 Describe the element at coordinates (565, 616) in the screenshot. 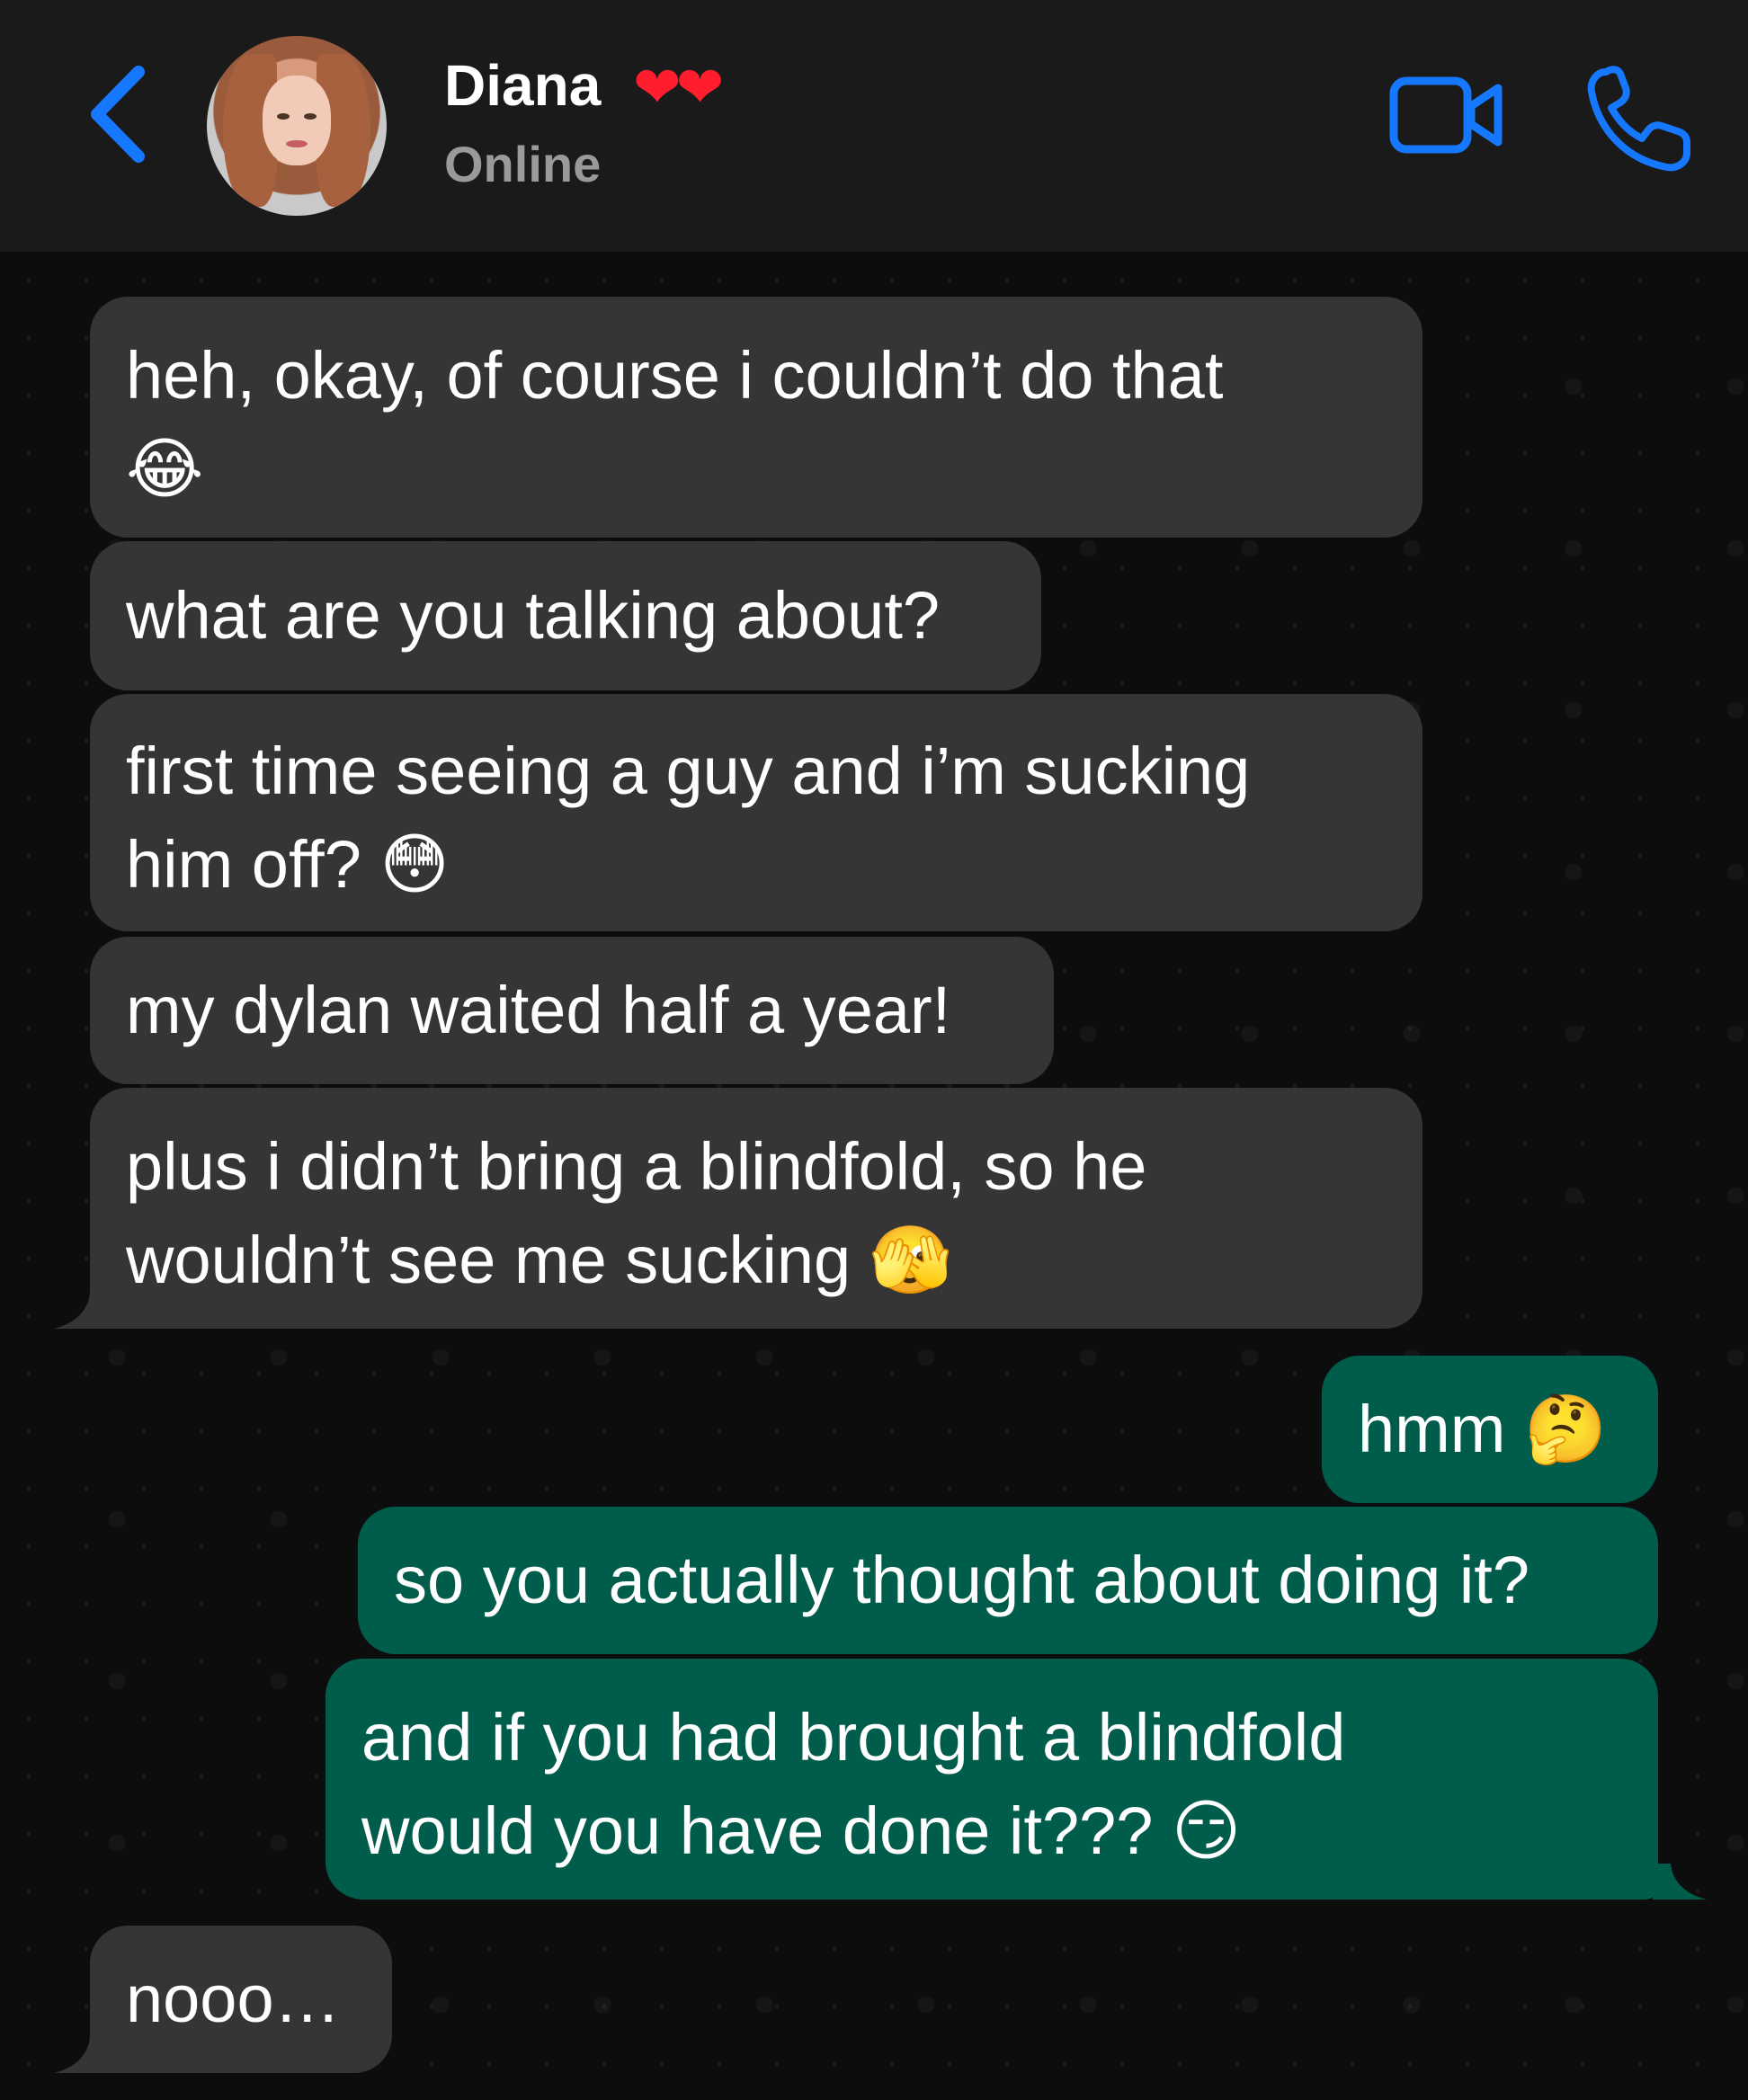

I see `message-incoming: what are you talking about?` at that location.